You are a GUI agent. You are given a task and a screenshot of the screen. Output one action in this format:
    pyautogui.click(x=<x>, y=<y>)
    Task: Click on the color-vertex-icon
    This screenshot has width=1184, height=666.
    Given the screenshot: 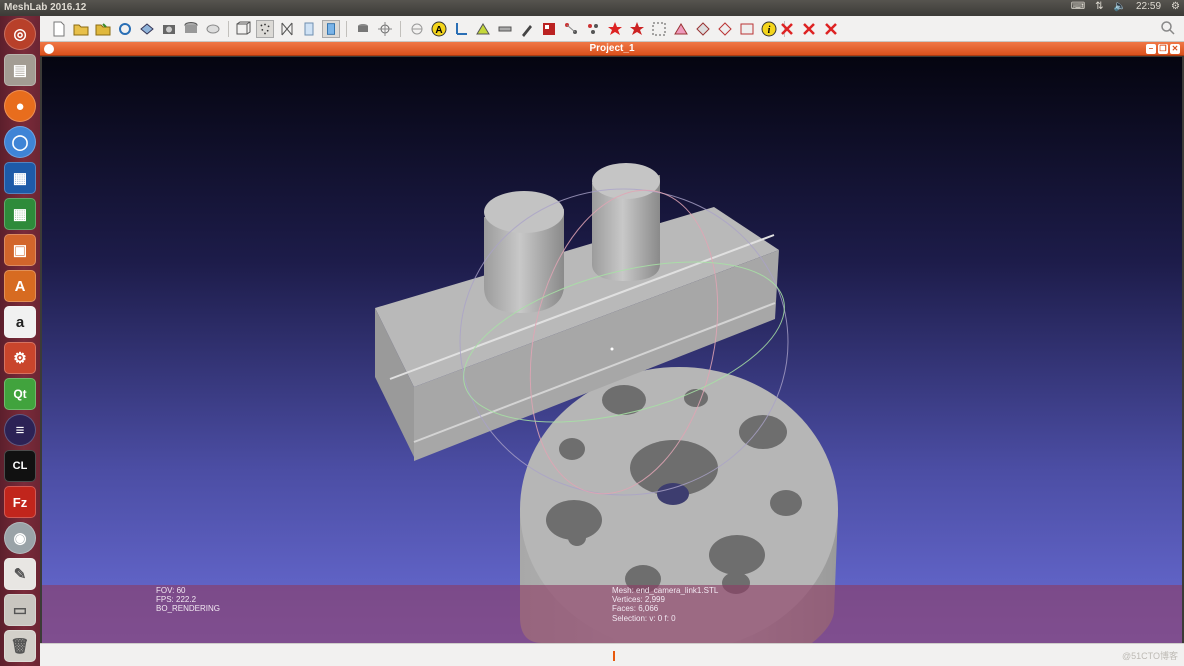 What is the action you would take?
    pyautogui.click(x=385, y=29)
    